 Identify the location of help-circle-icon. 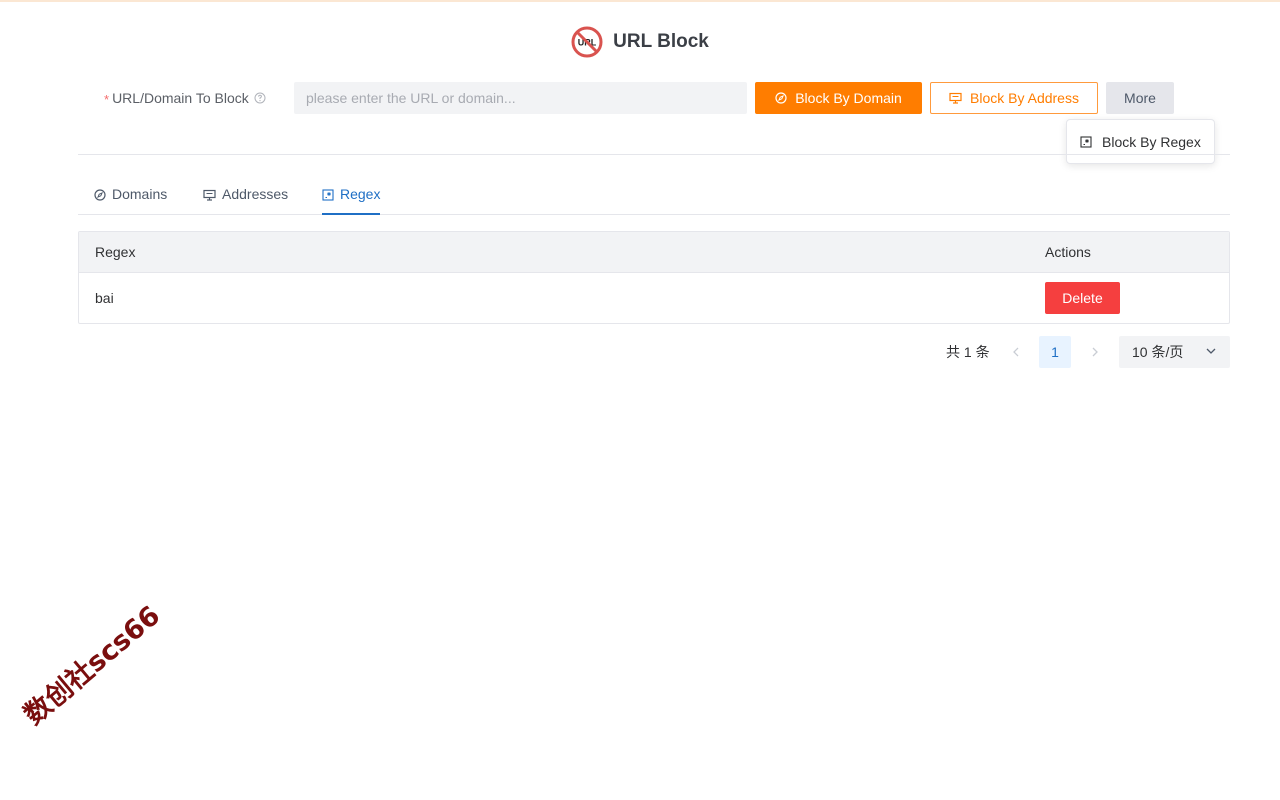
(260, 98).